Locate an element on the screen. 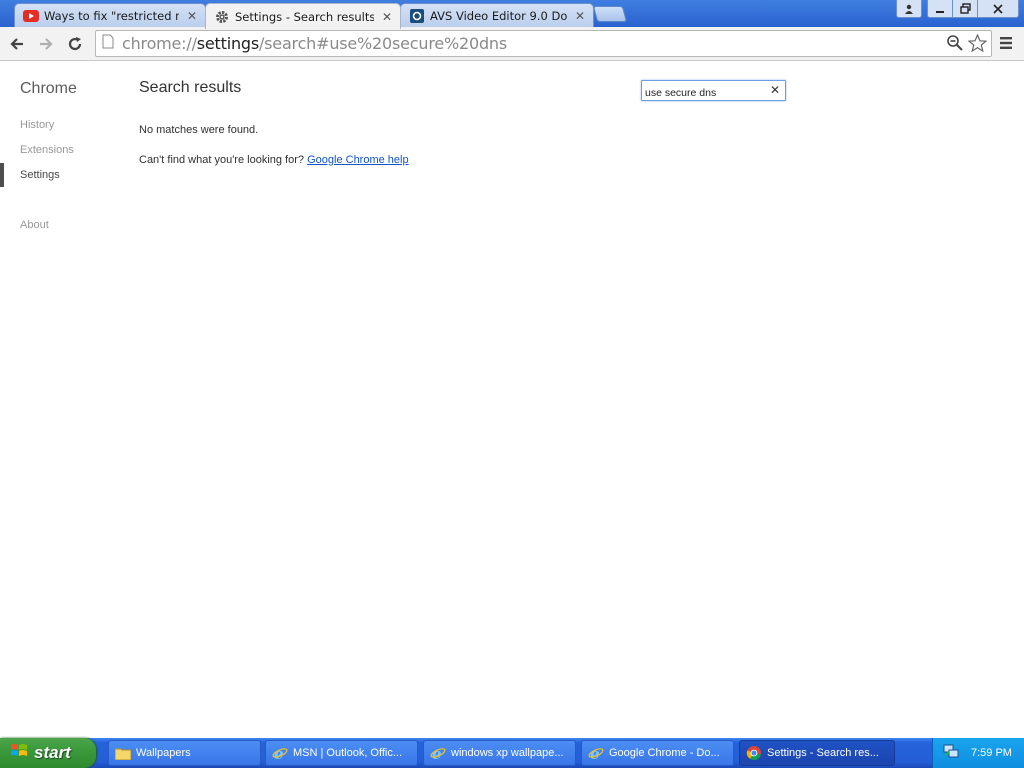  sidebar-item-settings: Settings is located at coordinates (40, 175).